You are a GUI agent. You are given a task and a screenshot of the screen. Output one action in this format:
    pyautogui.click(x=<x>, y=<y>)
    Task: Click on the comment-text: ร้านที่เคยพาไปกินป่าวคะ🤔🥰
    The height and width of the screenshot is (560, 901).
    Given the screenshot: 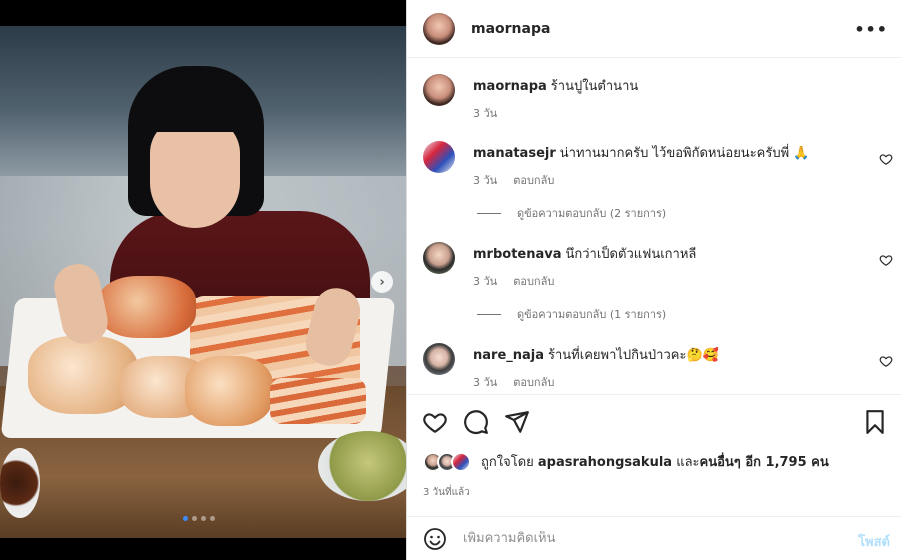 What is the action you would take?
    pyautogui.click(x=633, y=355)
    